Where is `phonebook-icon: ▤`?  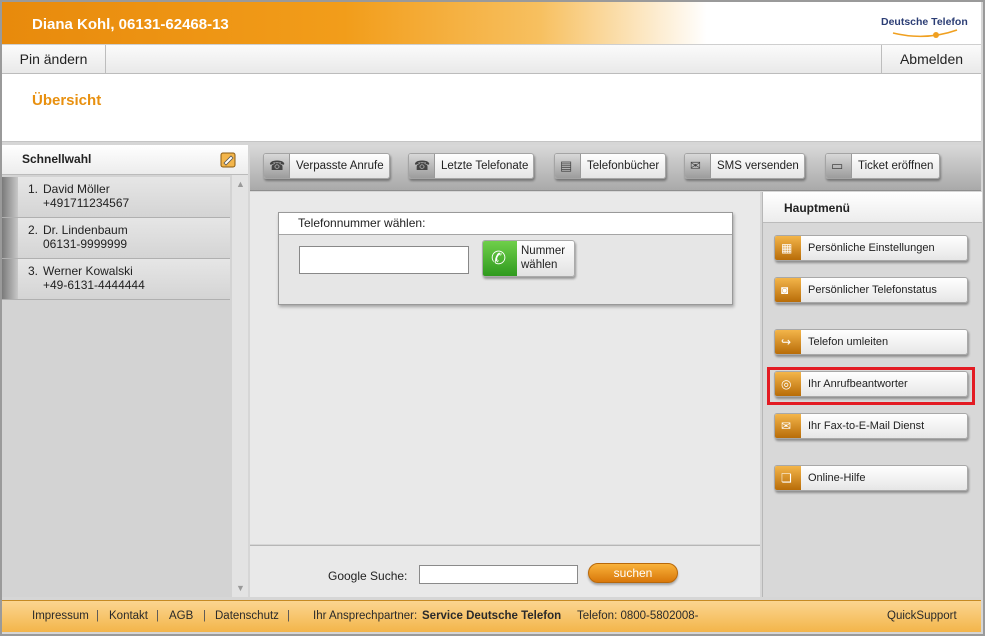
phonebook-icon: ▤ is located at coordinates (568, 166).